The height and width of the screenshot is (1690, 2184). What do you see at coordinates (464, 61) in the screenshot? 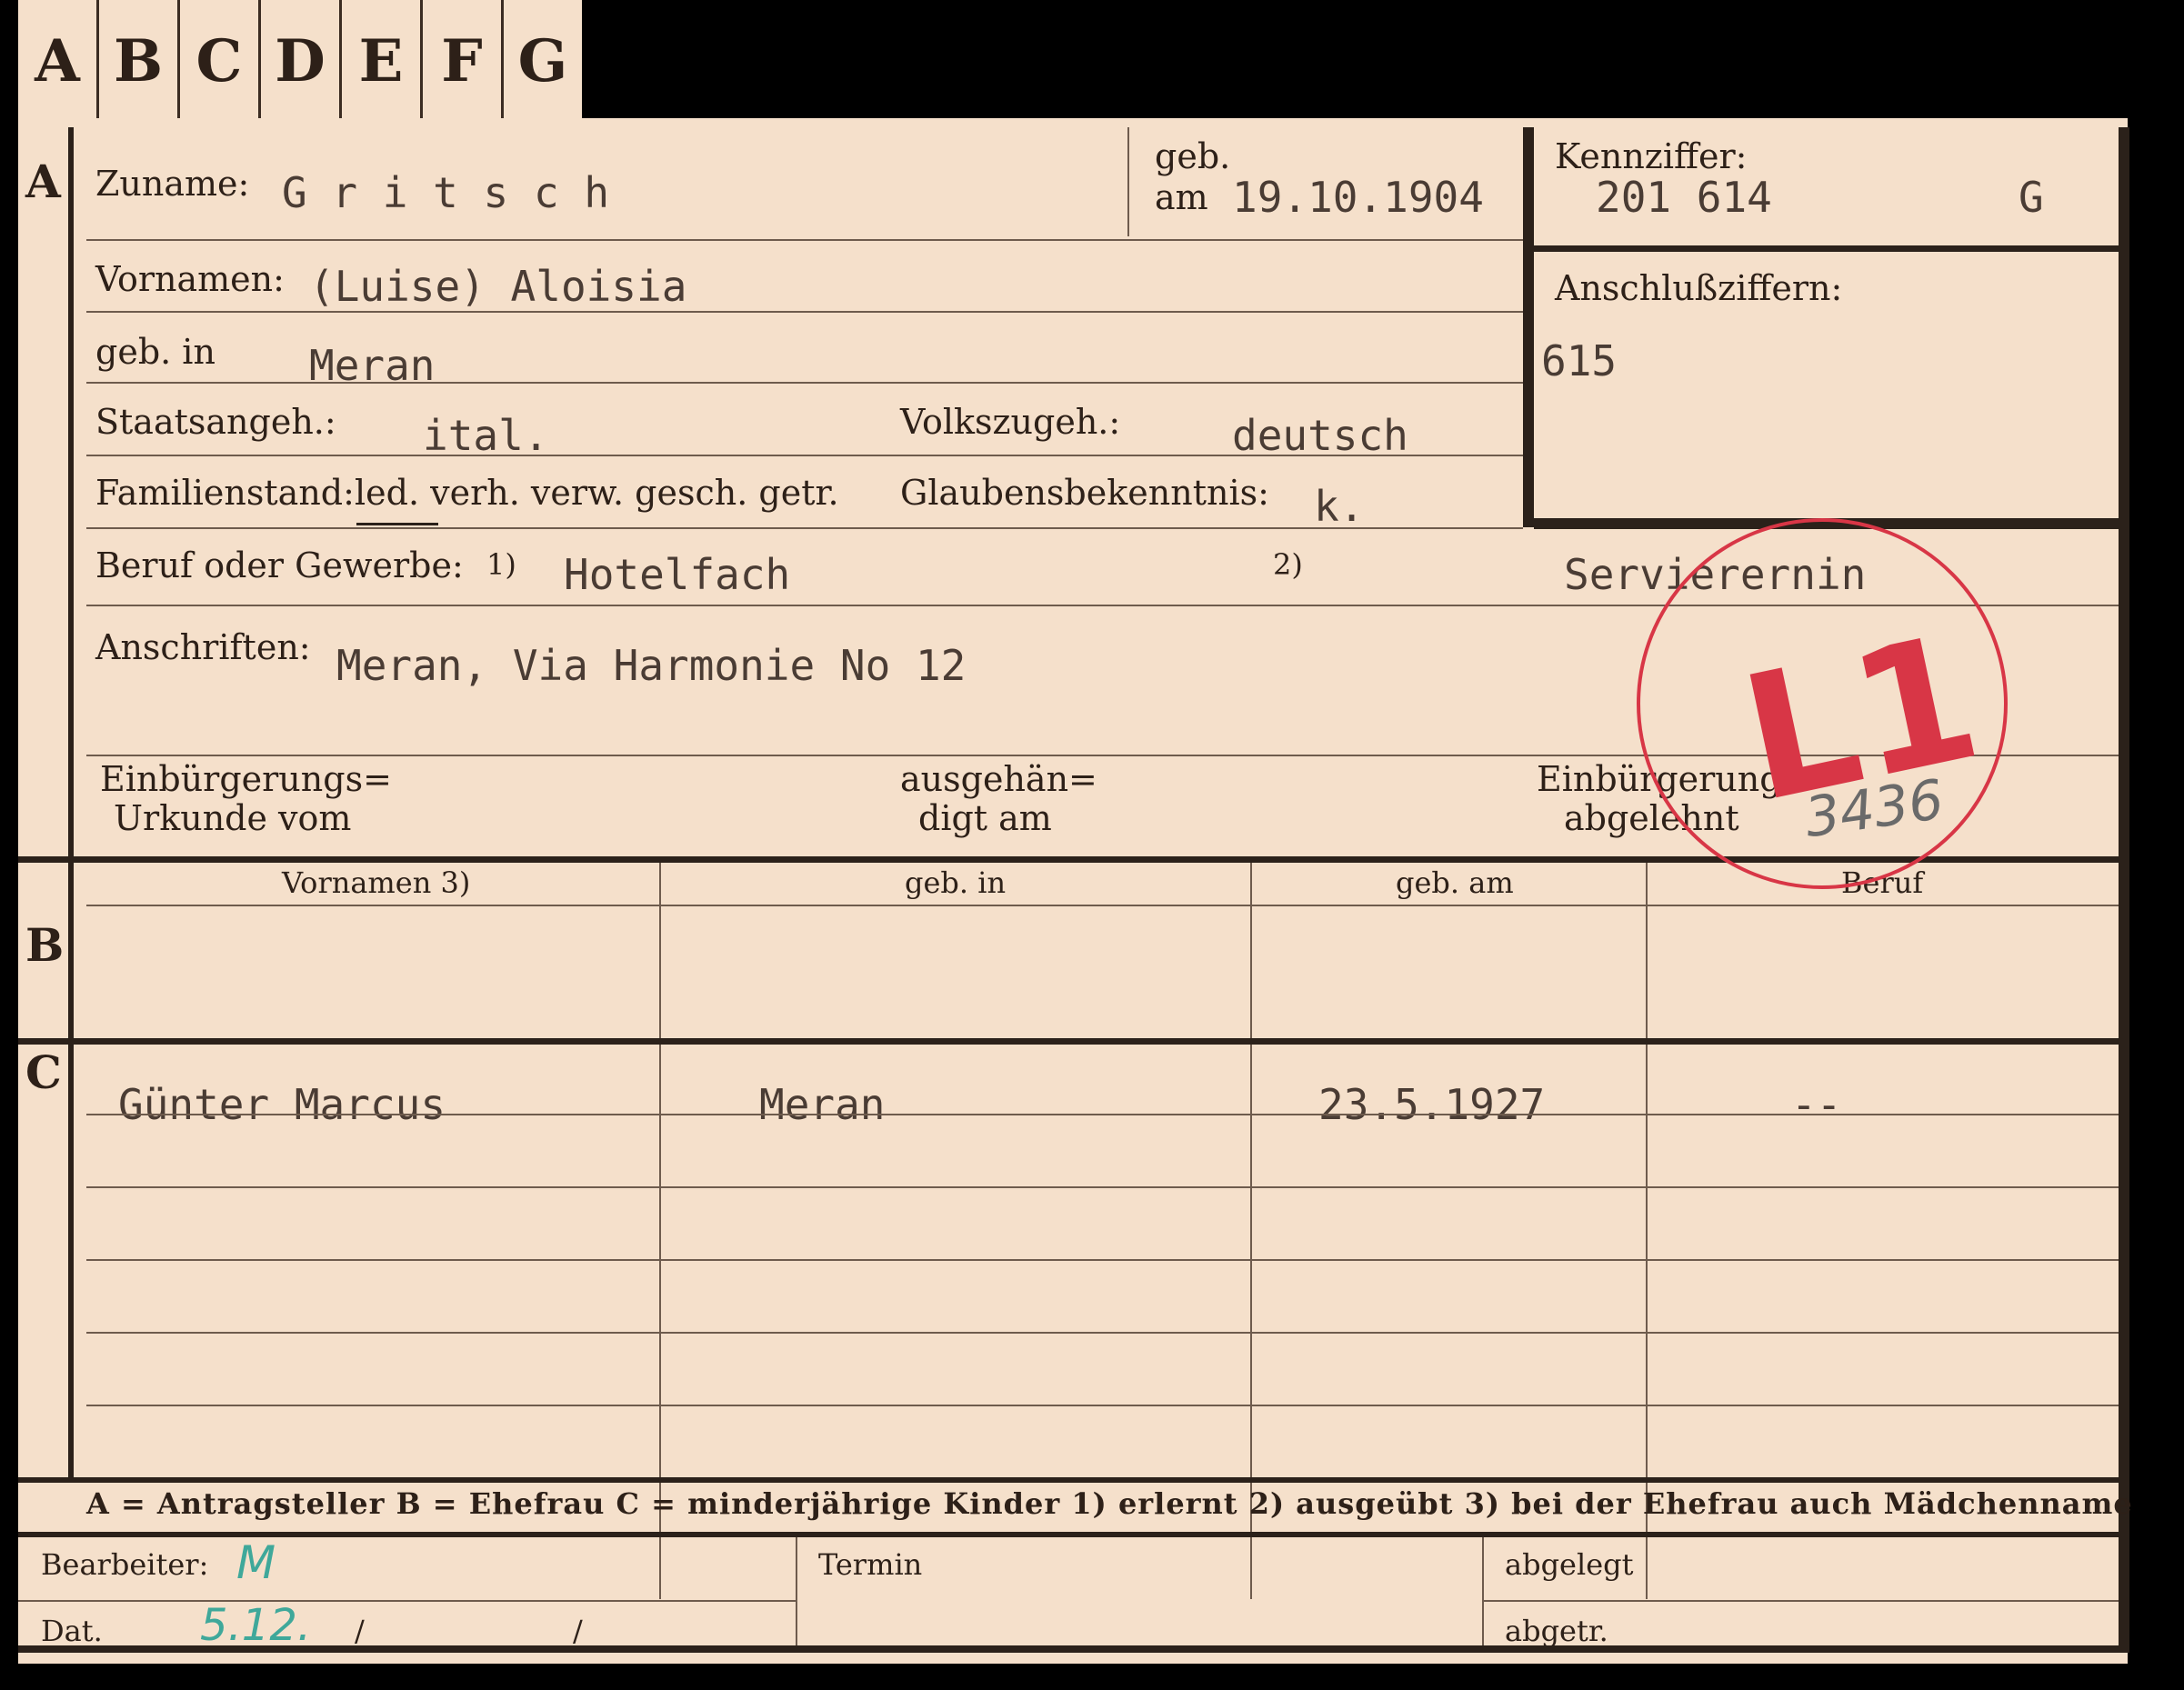
I see `tab-f: F` at bounding box center [464, 61].